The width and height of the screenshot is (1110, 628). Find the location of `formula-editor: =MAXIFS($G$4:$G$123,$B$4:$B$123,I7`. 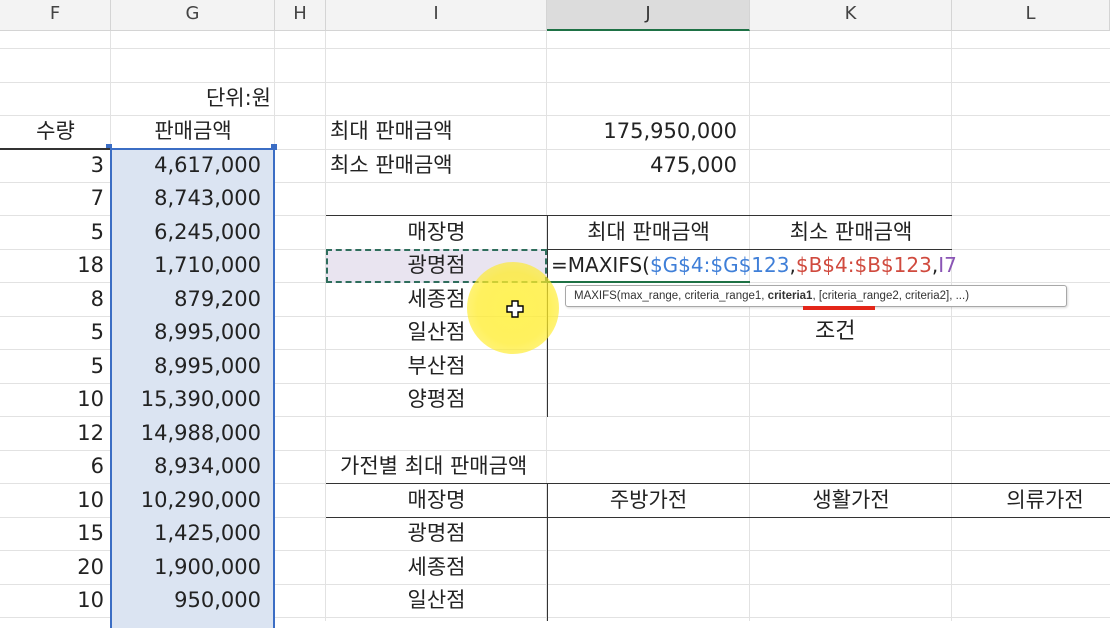

formula-editor: =MAXIFS($G$4:$G$123,$B$4:$B$123,I7 is located at coordinates (754, 265).